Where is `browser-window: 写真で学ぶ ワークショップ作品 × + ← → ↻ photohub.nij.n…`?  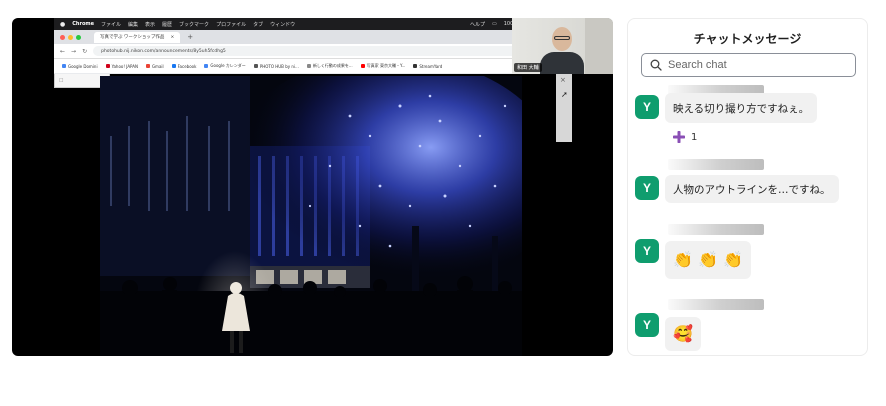
browser-window: 写真で学ぶ ワークショップ作品 × + ← → ↻ photohub.nij.n… is located at coordinates (289, 52).